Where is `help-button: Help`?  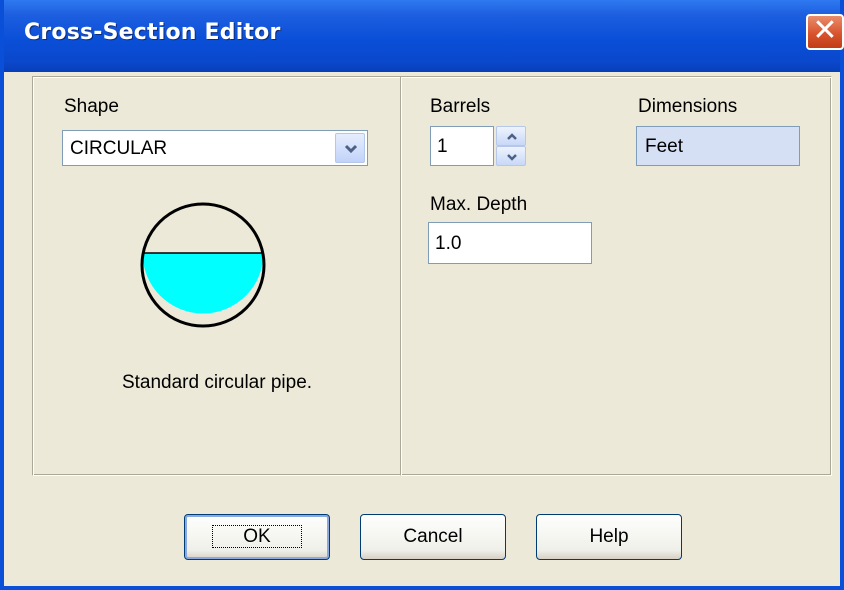 help-button: Help is located at coordinates (609, 537).